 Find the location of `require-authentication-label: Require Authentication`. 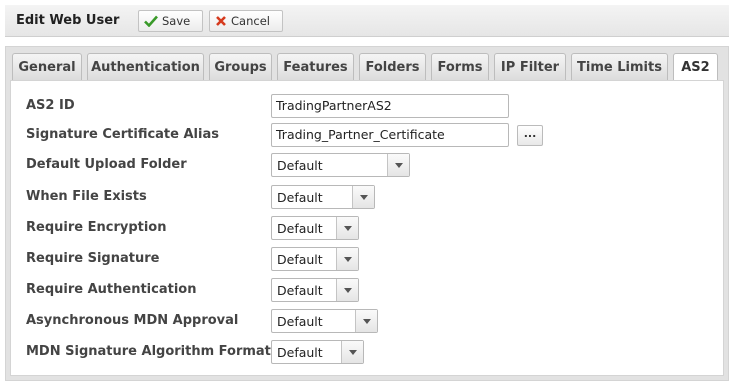

require-authentication-label: Require Authentication is located at coordinates (111, 289).